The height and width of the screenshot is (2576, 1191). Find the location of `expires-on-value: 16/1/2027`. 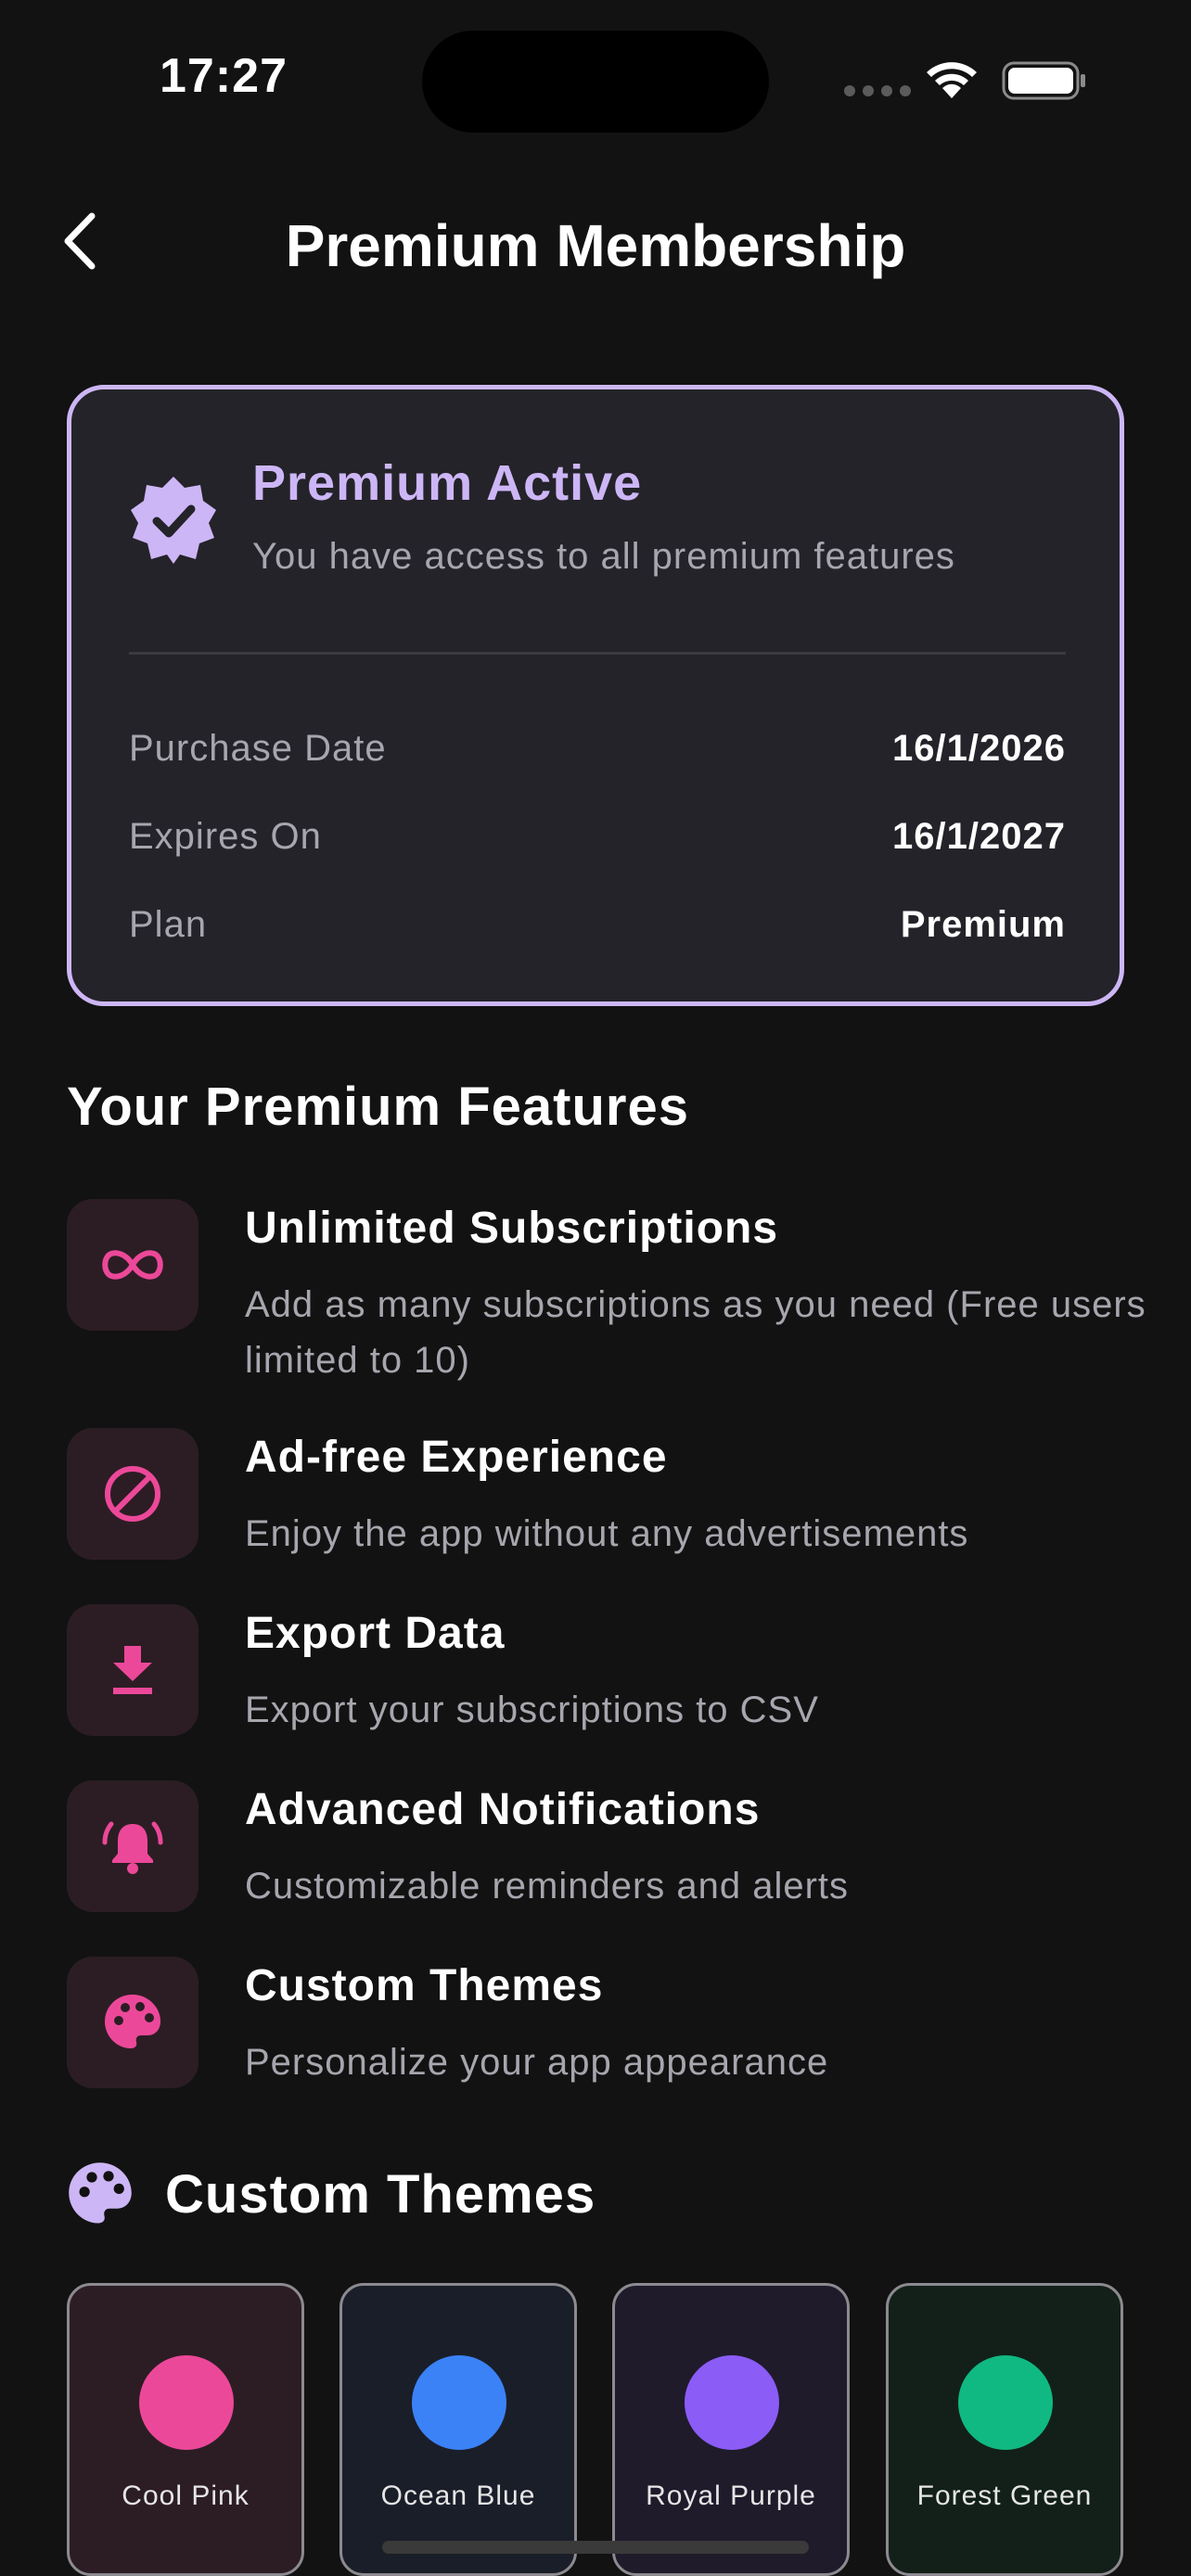

expires-on-value: 16/1/2027 is located at coordinates (979, 836).